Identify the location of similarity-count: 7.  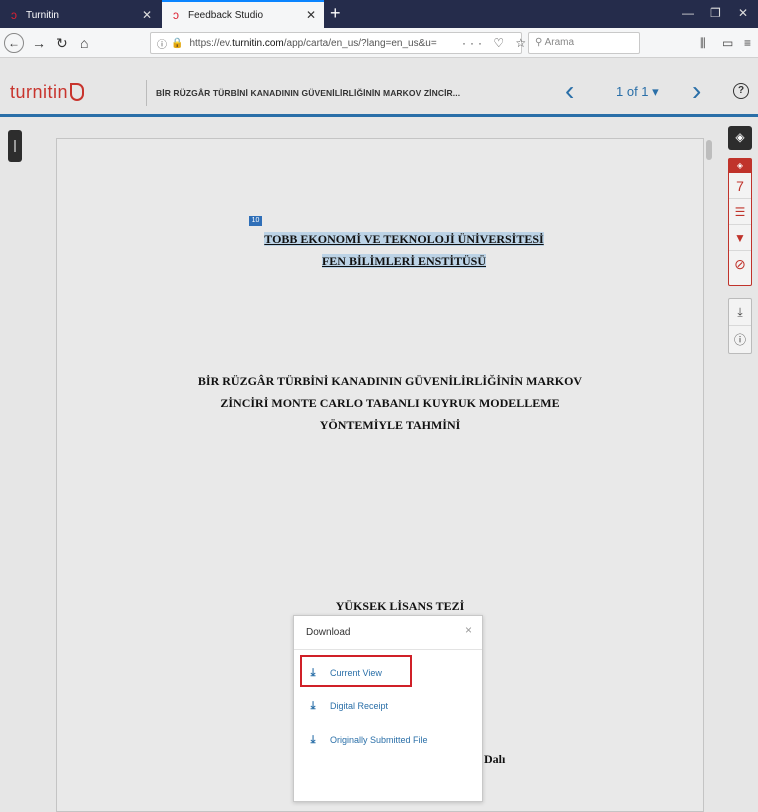
(740, 186).